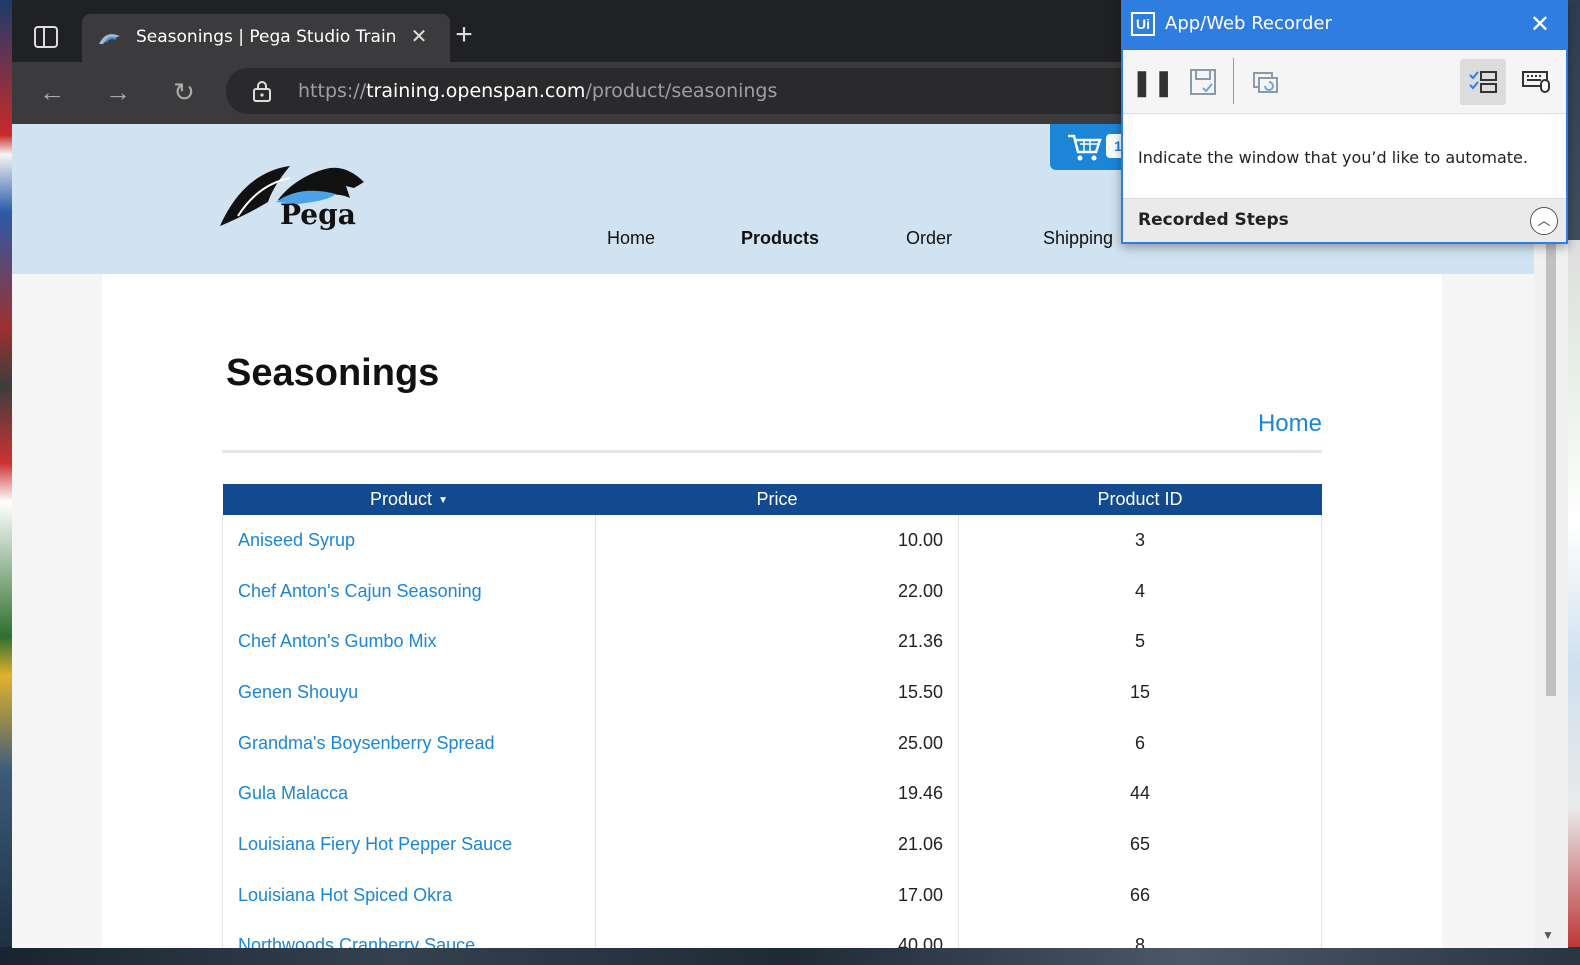 This screenshot has width=1580, height=965. Describe the element at coordinates (772, 451) in the screenshot. I see `divider` at that location.